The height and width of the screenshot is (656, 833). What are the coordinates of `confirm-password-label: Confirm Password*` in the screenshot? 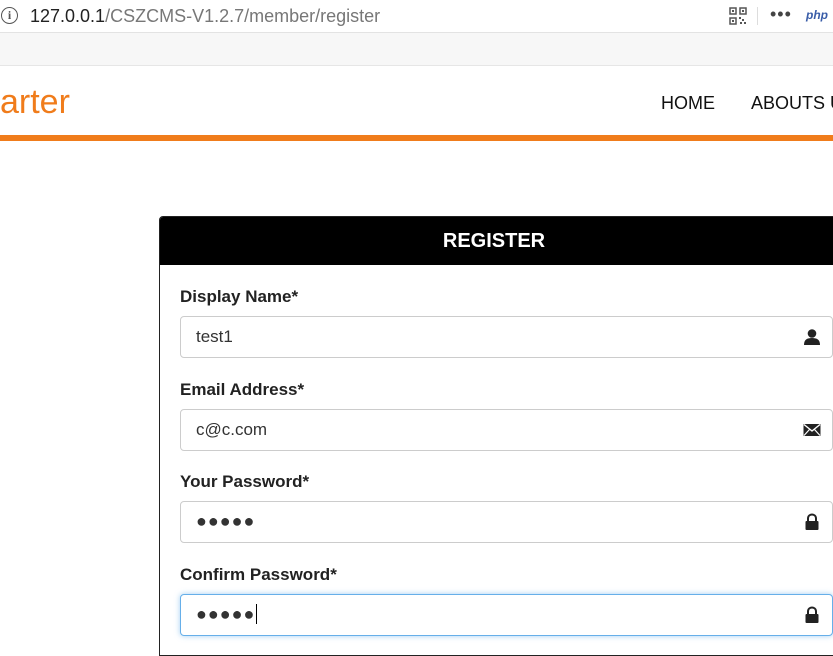 It's located at (258, 574).